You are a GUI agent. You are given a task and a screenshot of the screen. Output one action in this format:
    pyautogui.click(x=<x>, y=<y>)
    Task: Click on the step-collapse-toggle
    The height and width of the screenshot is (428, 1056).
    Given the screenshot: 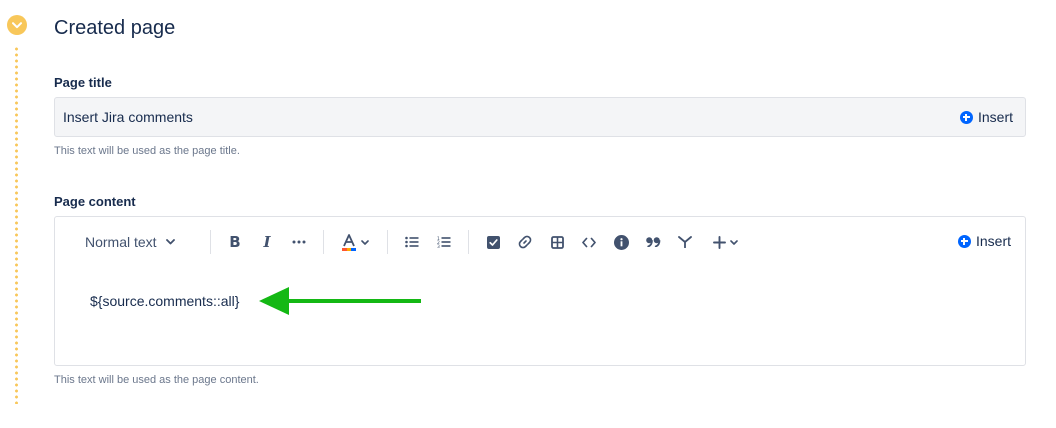 What is the action you would take?
    pyautogui.click(x=17, y=25)
    